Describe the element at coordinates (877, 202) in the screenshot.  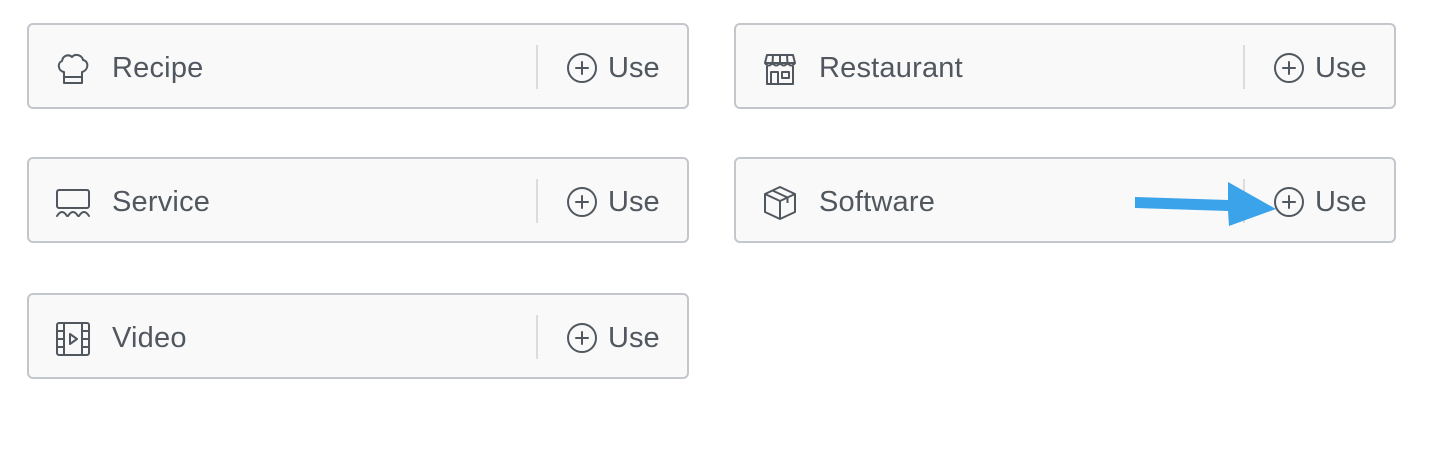
I see `schema-type-label: Software` at that location.